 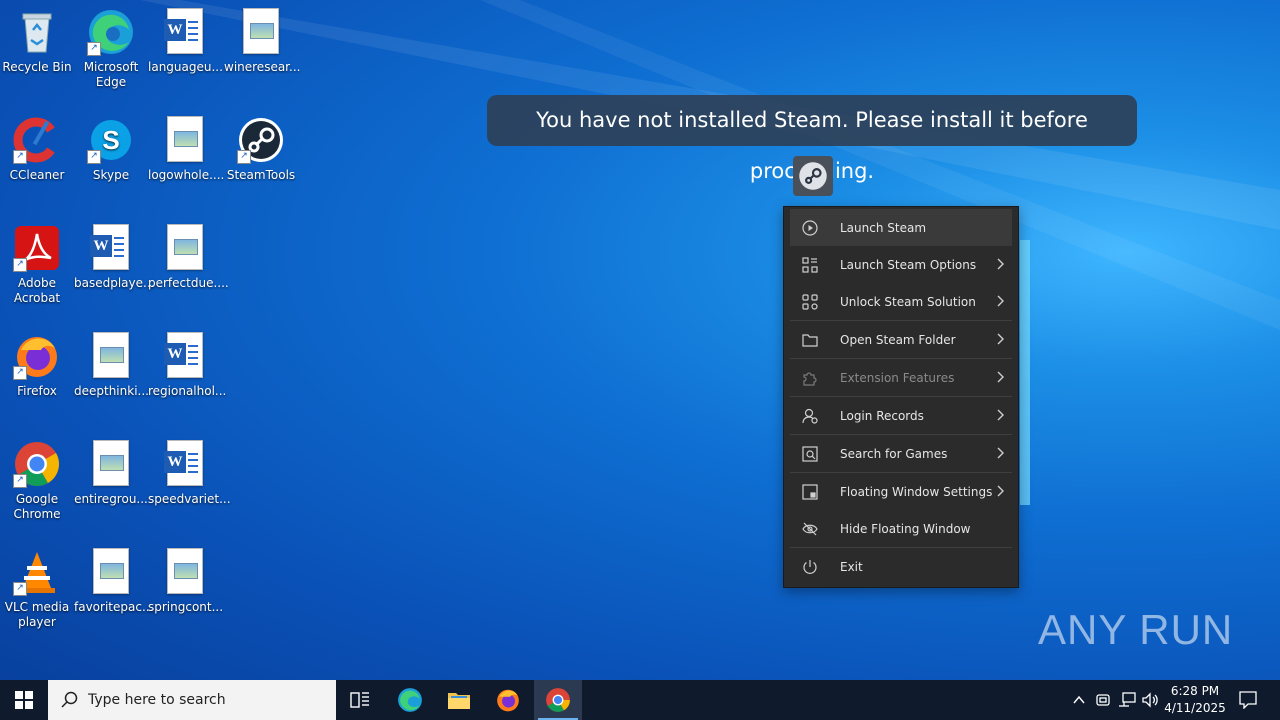 I want to click on start-button, so click(x=24, y=700).